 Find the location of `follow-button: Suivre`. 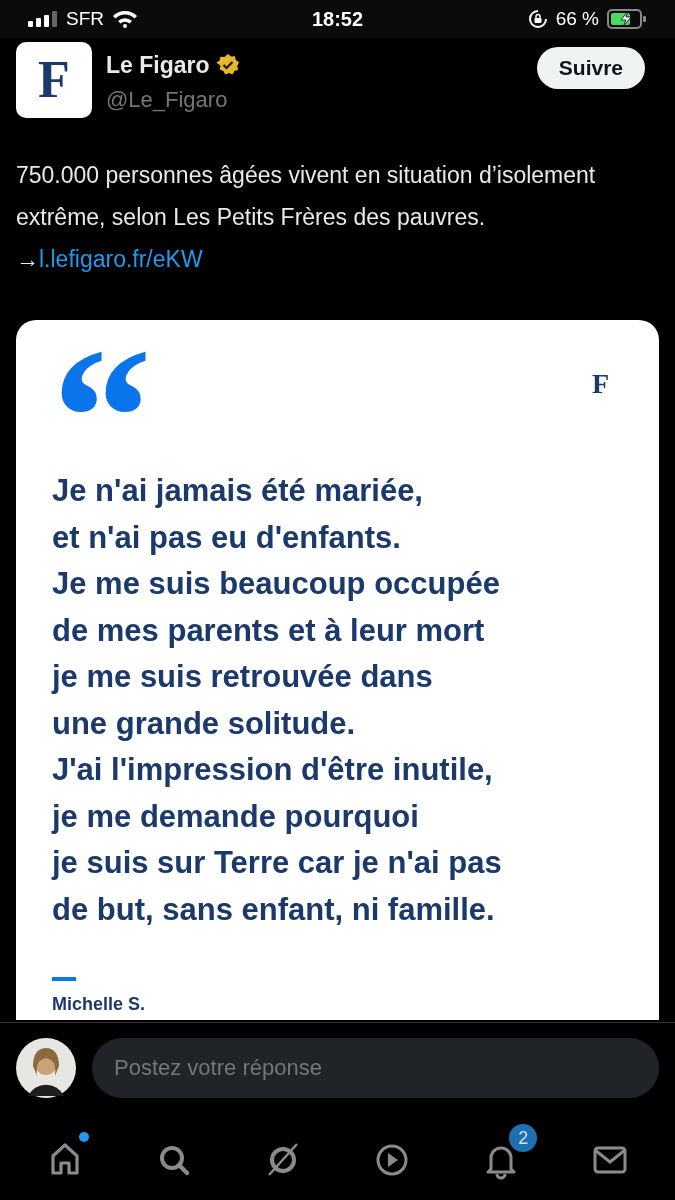

follow-button: Suivre is located at coordinates (590, 68).